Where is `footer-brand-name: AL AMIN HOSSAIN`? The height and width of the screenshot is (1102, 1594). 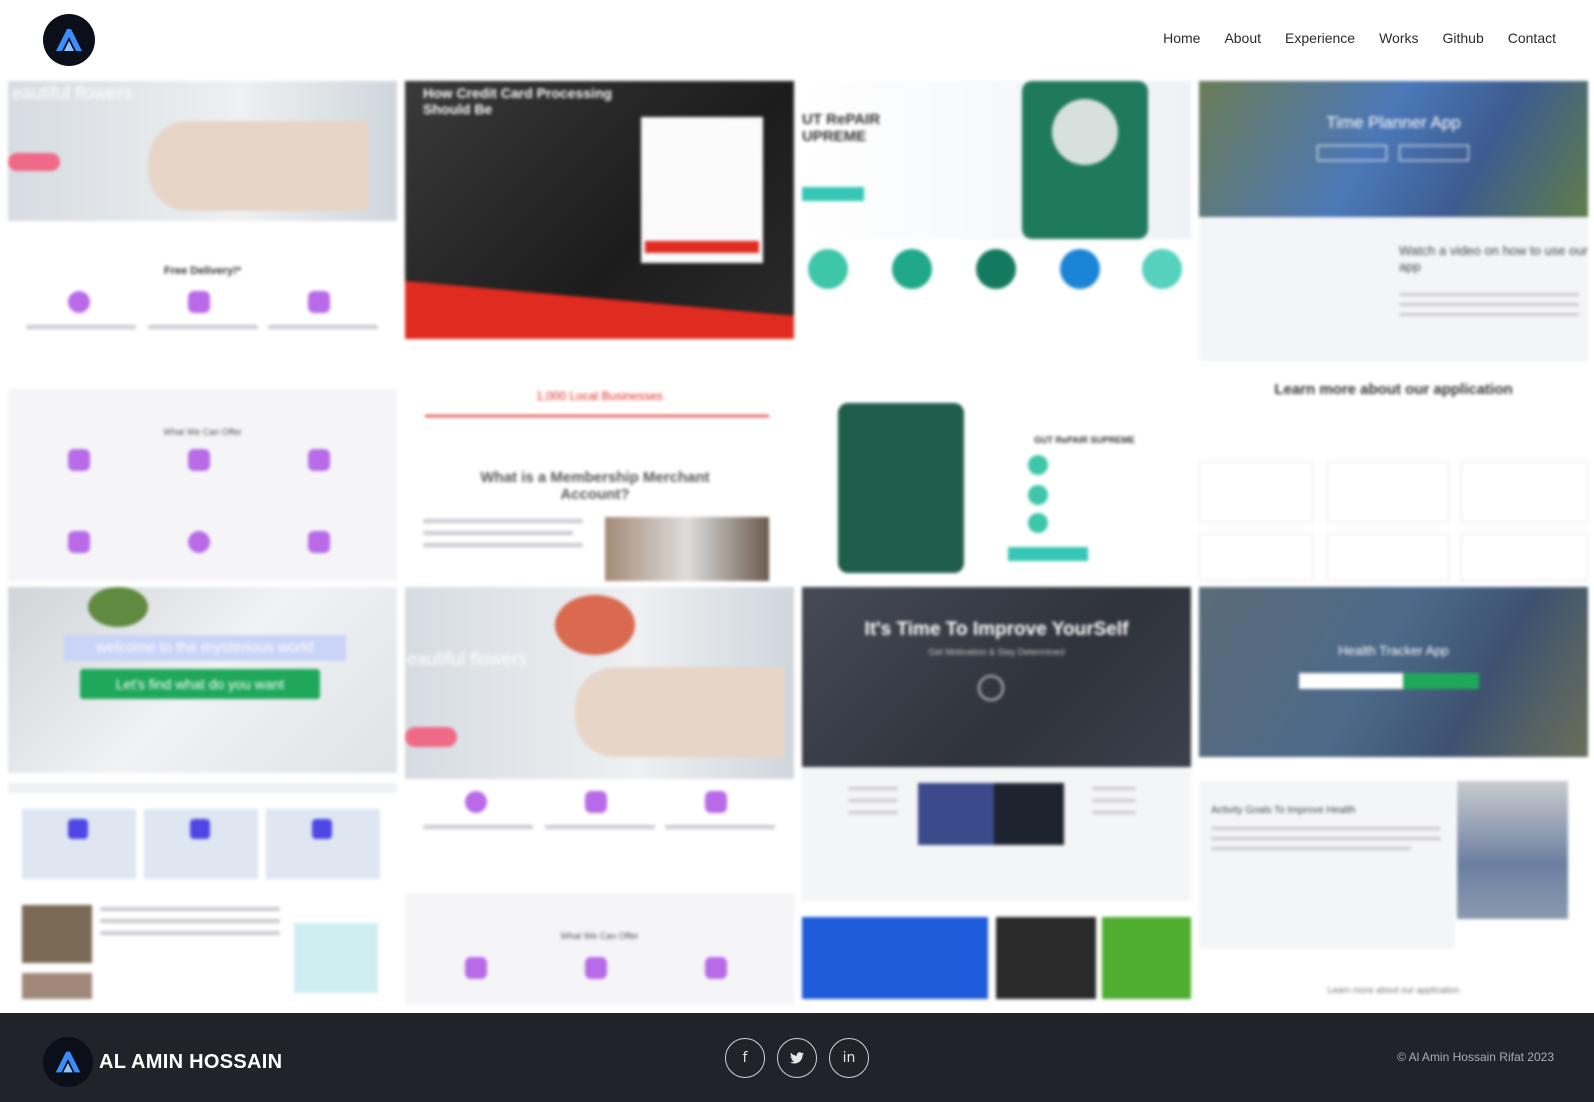
footer-brand-name: AL AMIN HOSSAIN is located at coordinates (191, 1061).